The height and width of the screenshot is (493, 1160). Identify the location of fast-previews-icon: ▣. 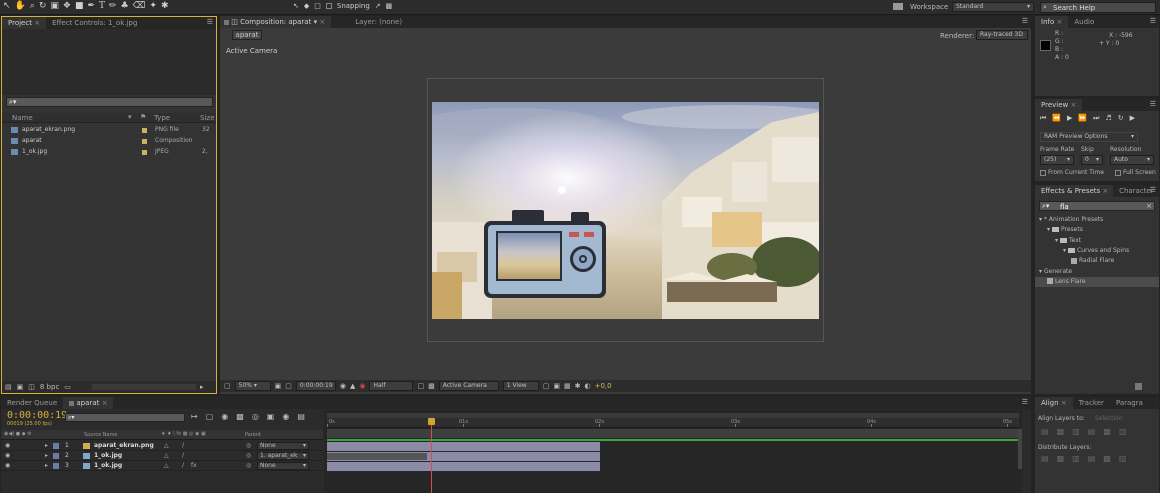
(556, 386).